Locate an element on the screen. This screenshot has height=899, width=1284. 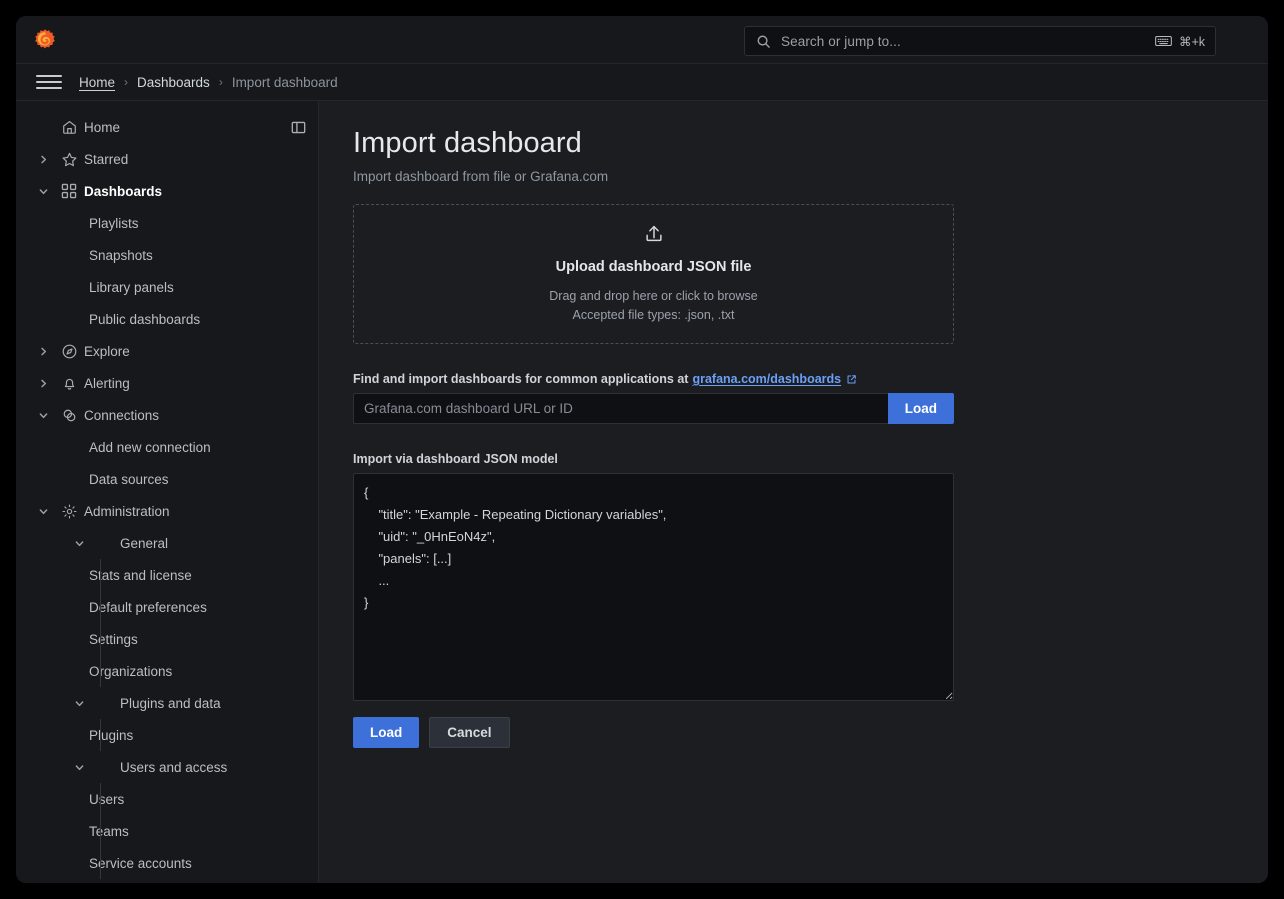
sidebar-item-alerting: Alerting is located at coordinates (167, 383).